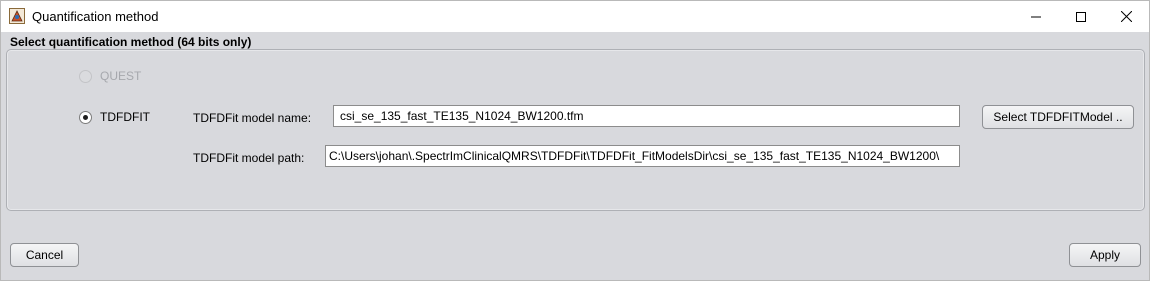 The image size is (1150, 281). I want to click on maximize-button, so click(1081, 16).